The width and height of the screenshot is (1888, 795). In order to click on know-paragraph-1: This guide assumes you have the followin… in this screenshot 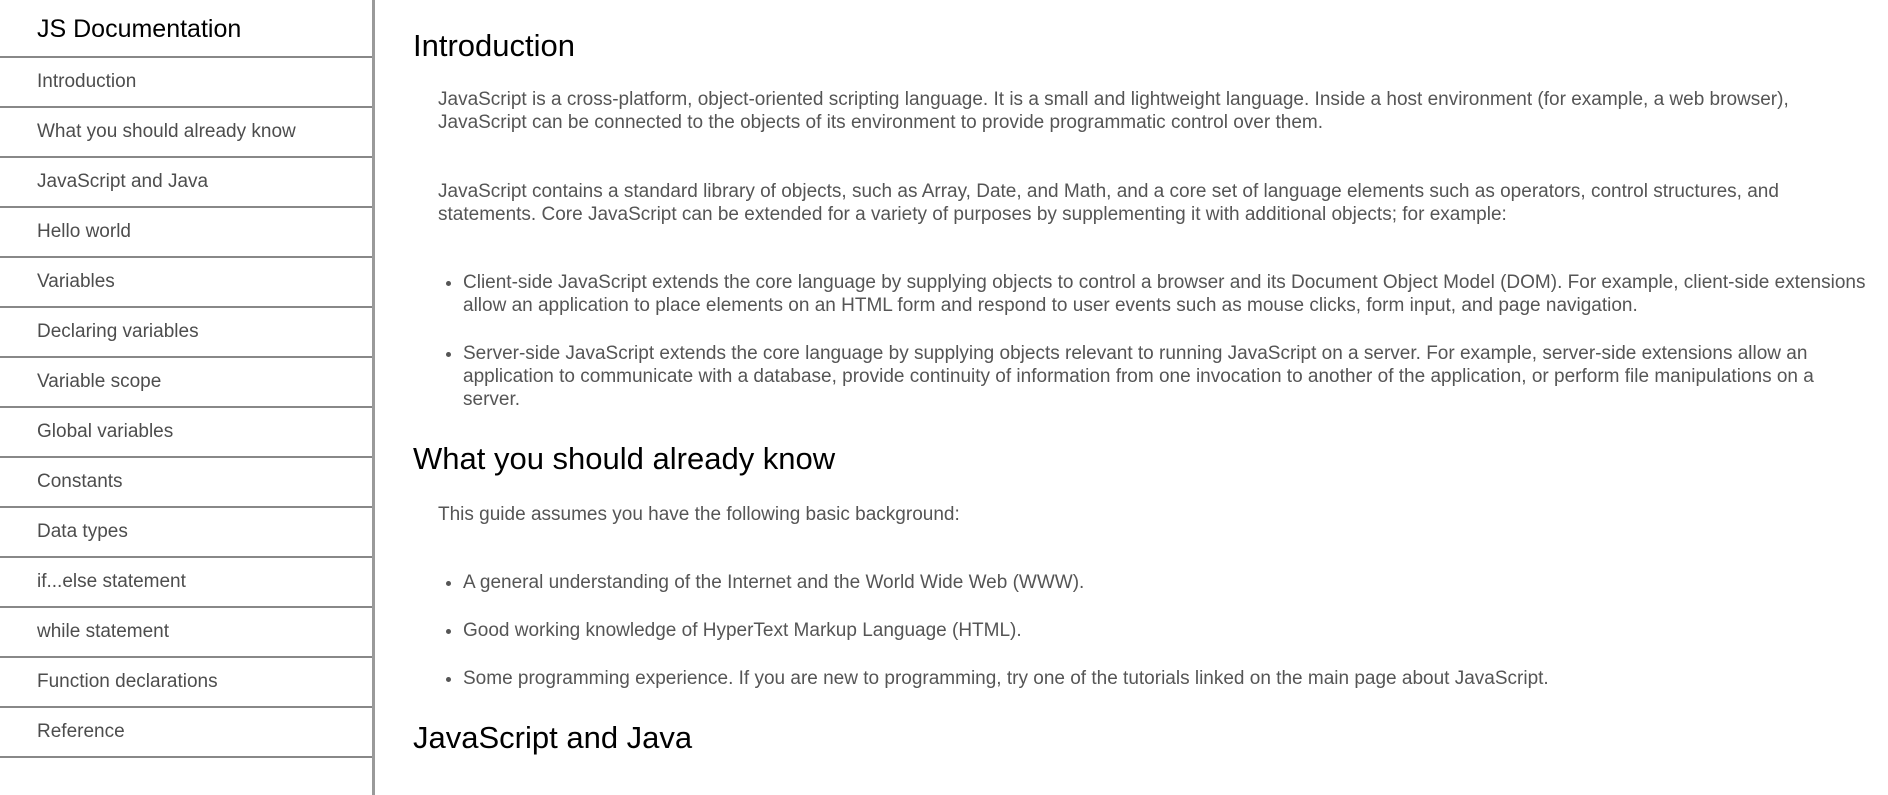, I will do `click(699, 514)`.